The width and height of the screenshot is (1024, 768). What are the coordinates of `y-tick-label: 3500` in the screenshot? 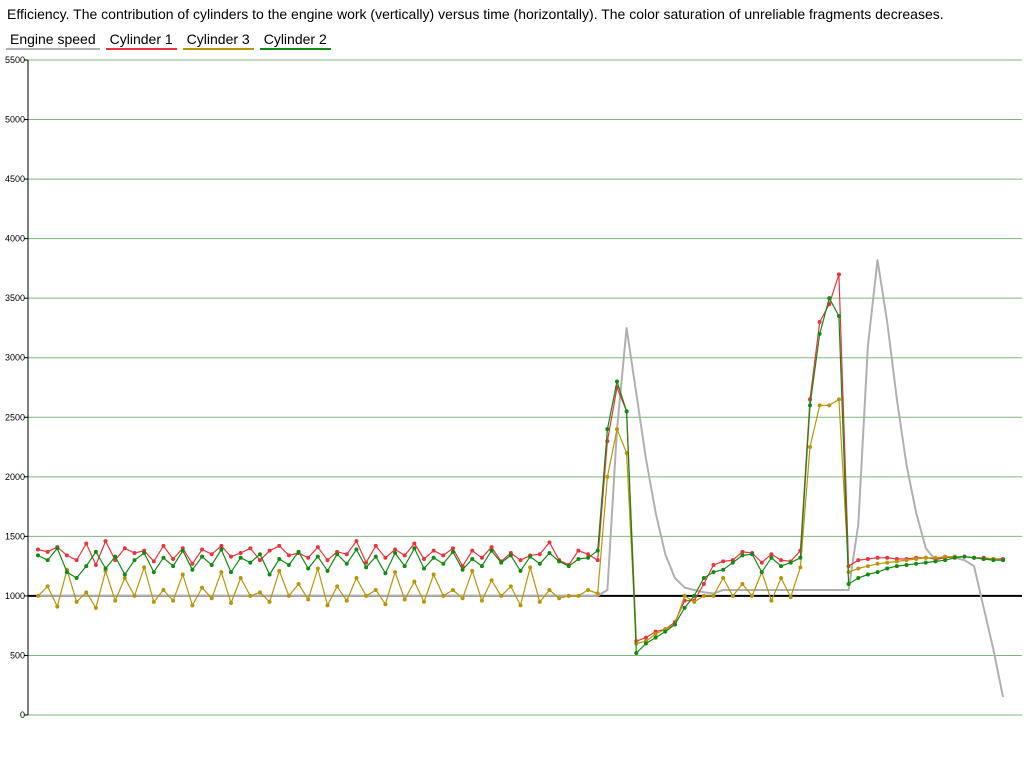 It's located at (15, 298).